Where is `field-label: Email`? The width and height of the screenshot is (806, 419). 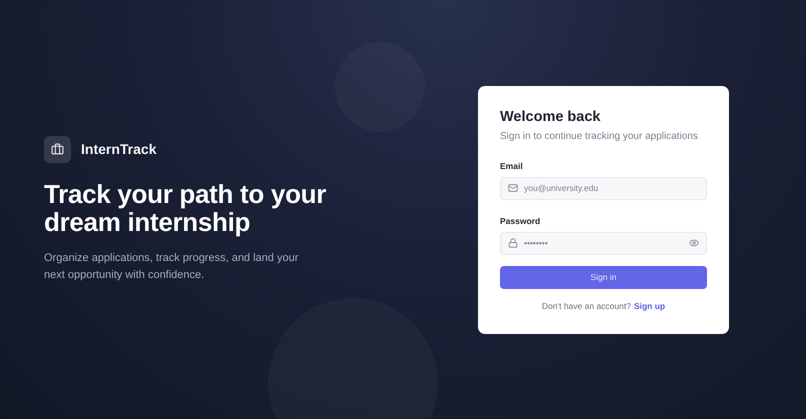 field-label: Email is located at coordinates (512, 165).